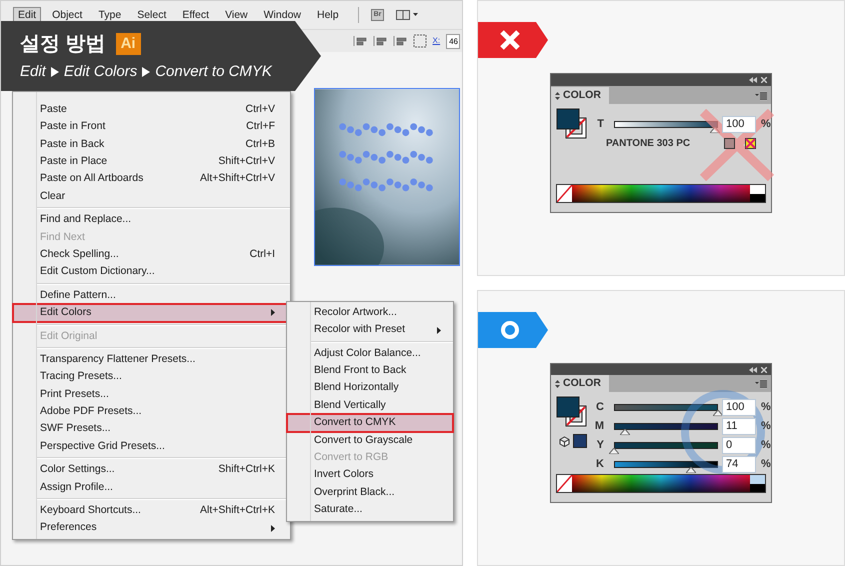 The height and width of the screenshot is (566, 845). What do you see at coordinates (436, 41) in the screenshot?
I see `x-label: X:` at bounding box center [436, 41].